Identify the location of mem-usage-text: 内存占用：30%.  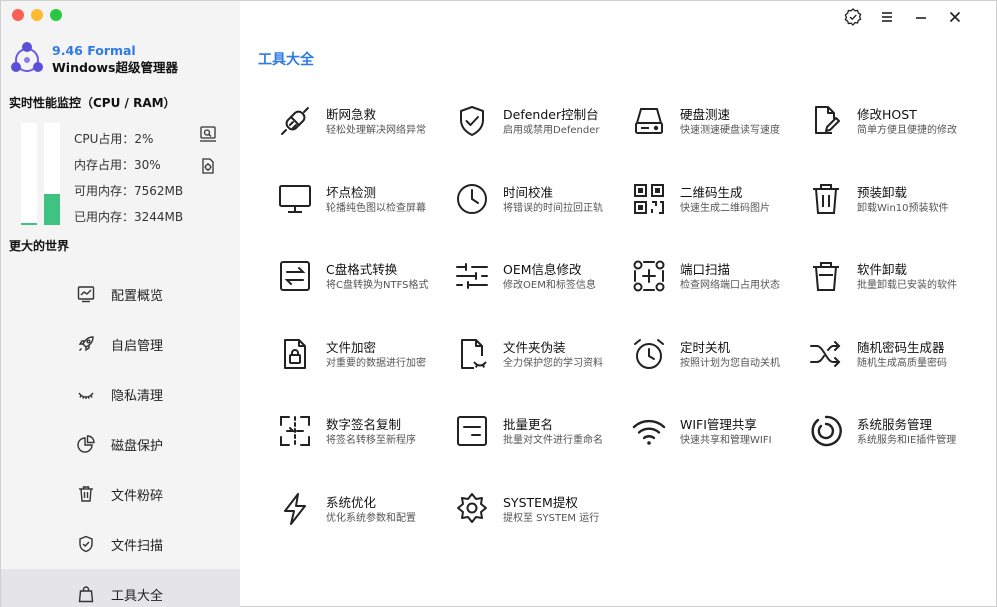
(117, 165).